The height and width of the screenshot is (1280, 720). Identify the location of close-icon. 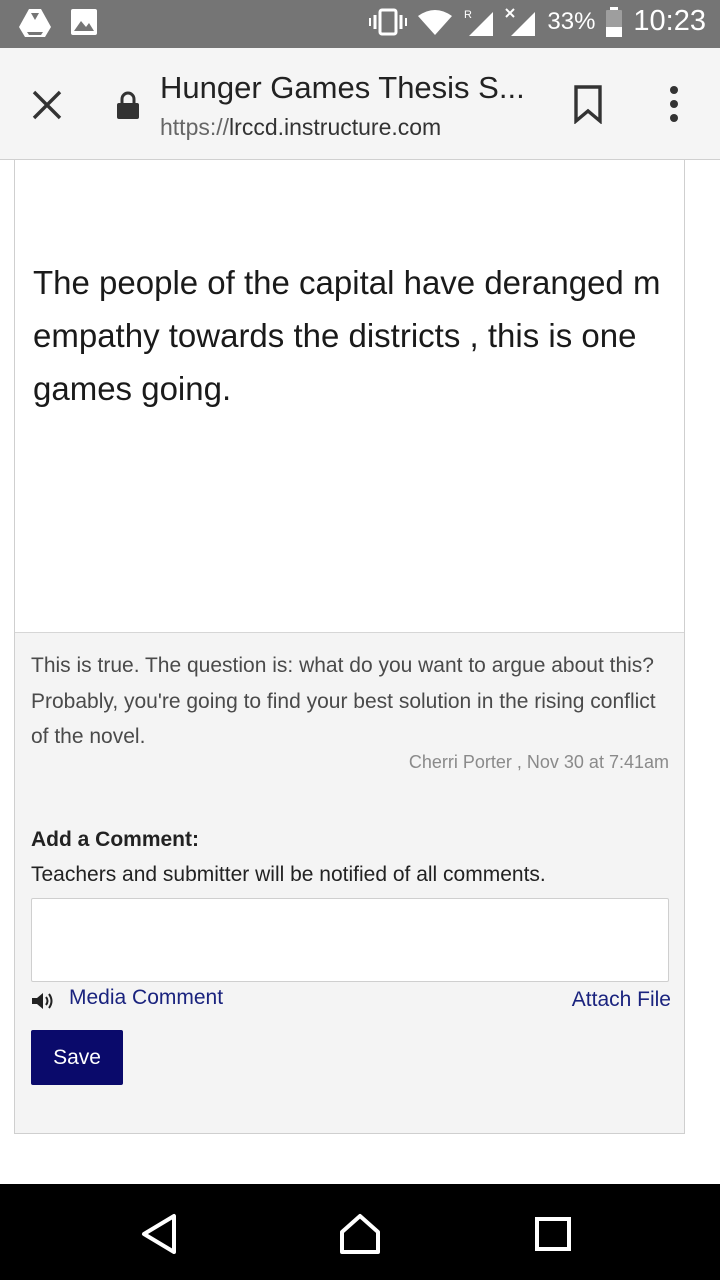
(47, 105).